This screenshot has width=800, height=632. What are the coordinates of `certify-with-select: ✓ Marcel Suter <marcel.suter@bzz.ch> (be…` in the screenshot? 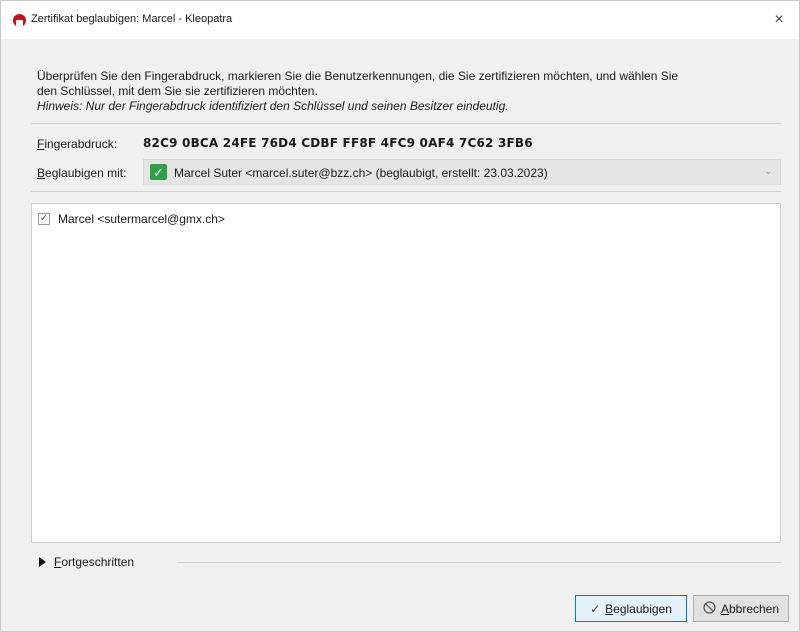 It's located at (462, 172).